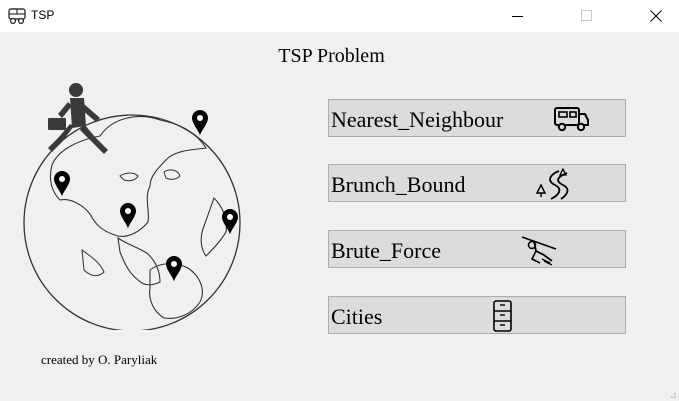 The image size is (679, 401). I want to click on nearest-neighbour-button: Nearest_Neighbour, so click(477, 118).